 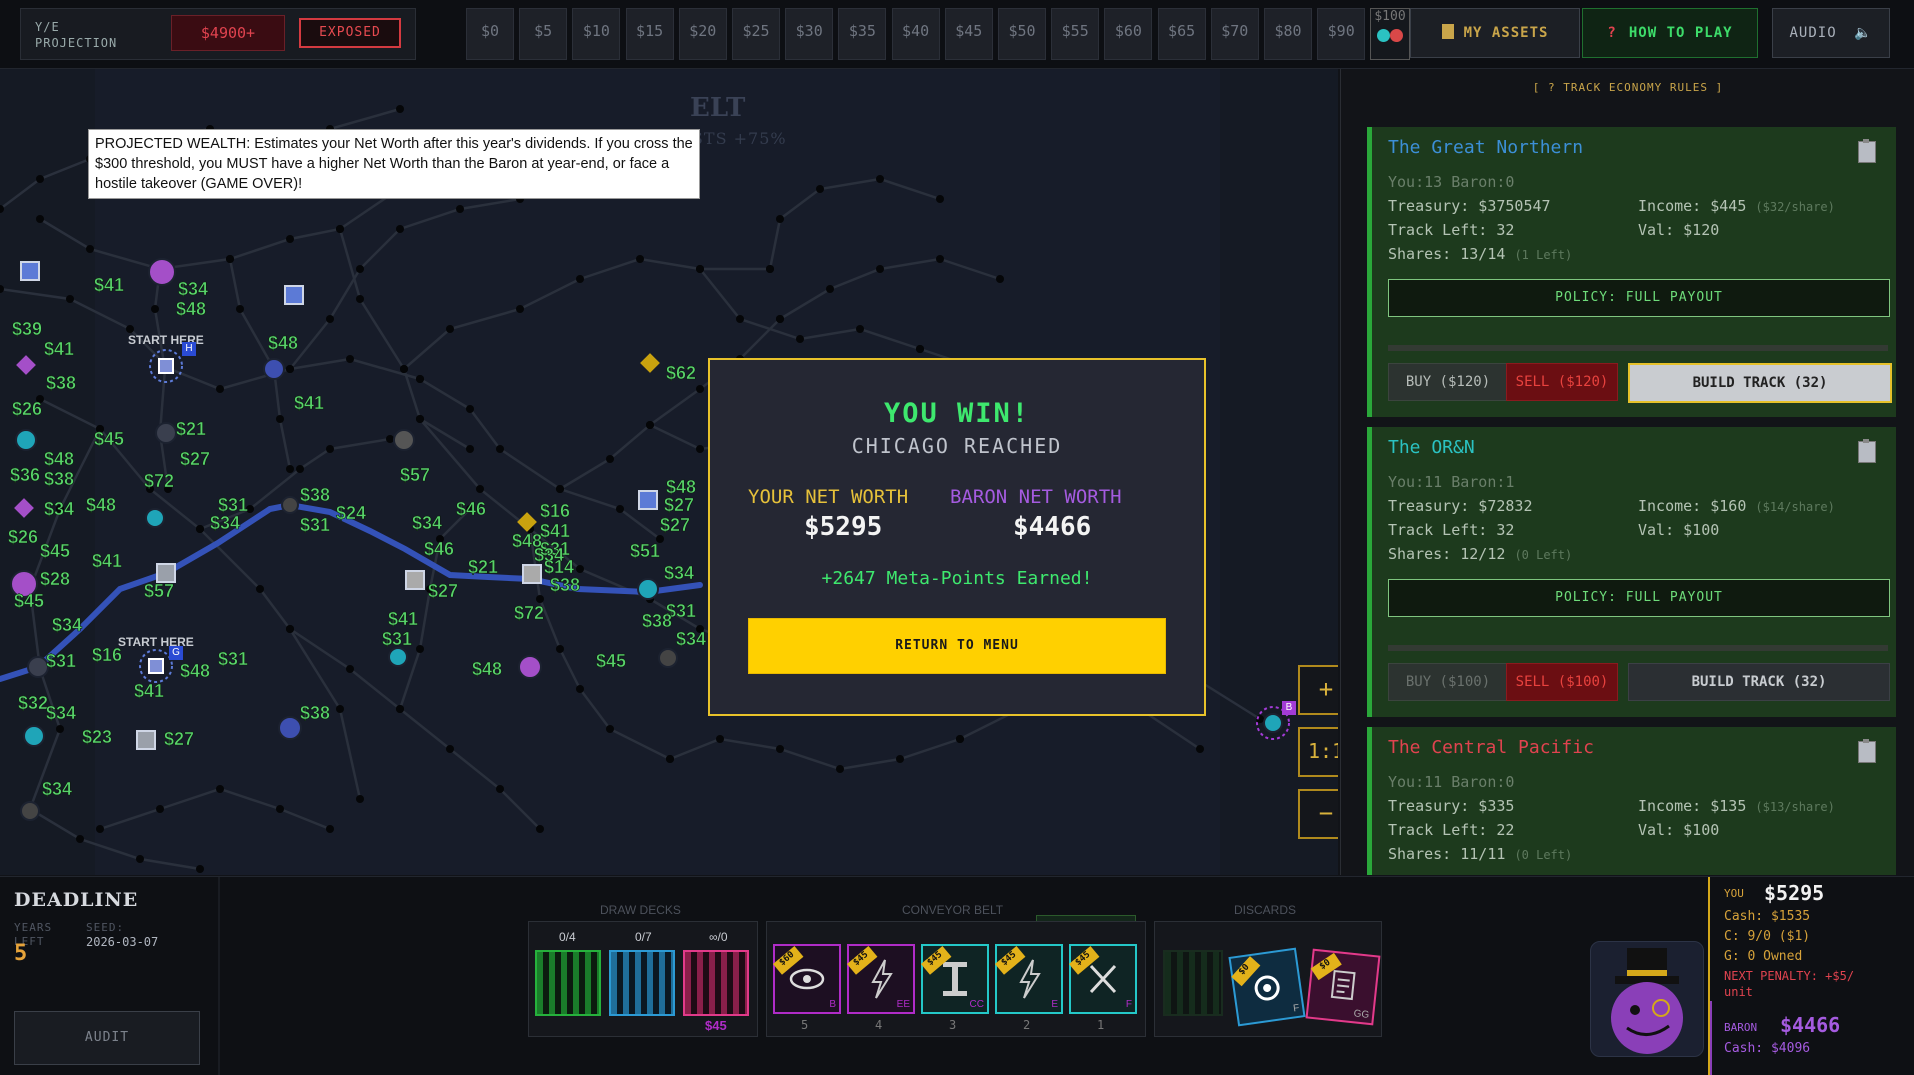 I want to click on city-price-label: $32, so click(x=33, y=703).